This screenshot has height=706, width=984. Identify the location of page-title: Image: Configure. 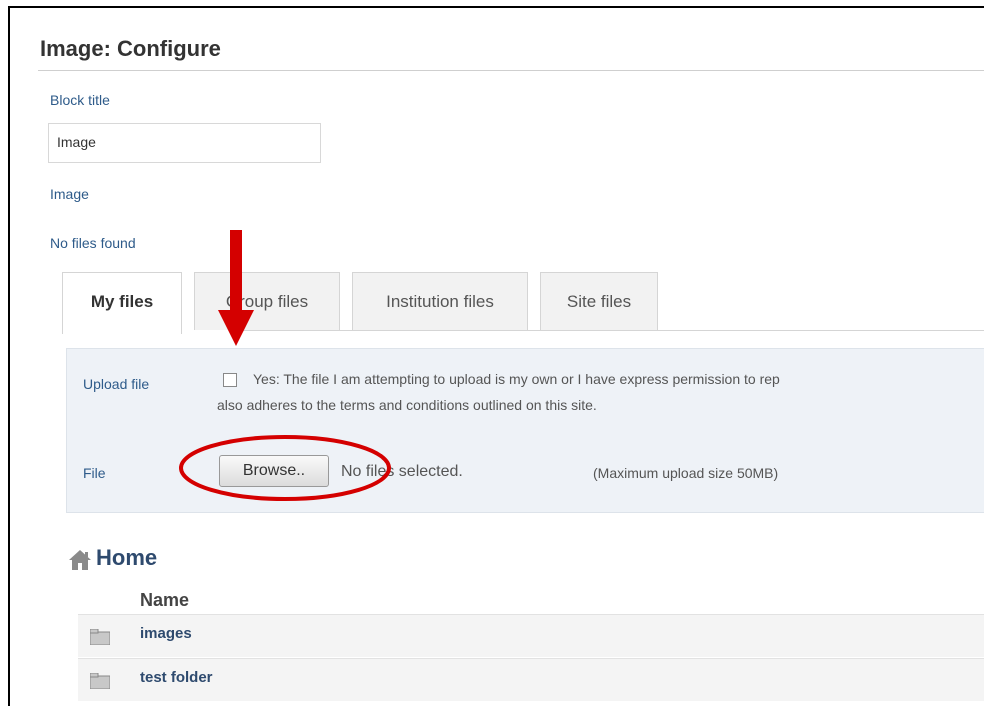
(130, 48).